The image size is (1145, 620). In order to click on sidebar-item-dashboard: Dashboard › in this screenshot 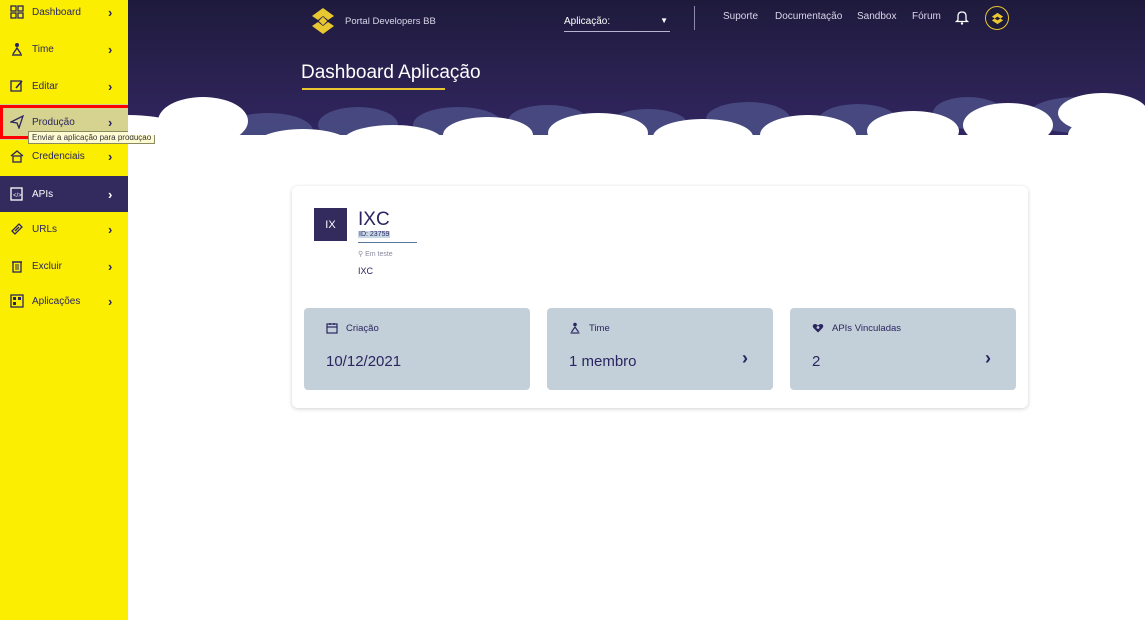, I will do `click(64, 15)`.